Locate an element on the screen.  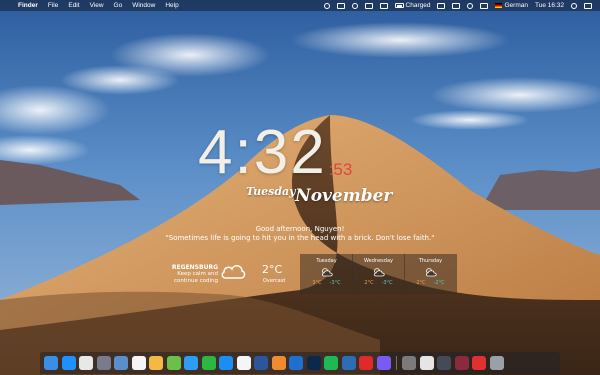
battery-status: Charged is located at coordinates (412, 5).